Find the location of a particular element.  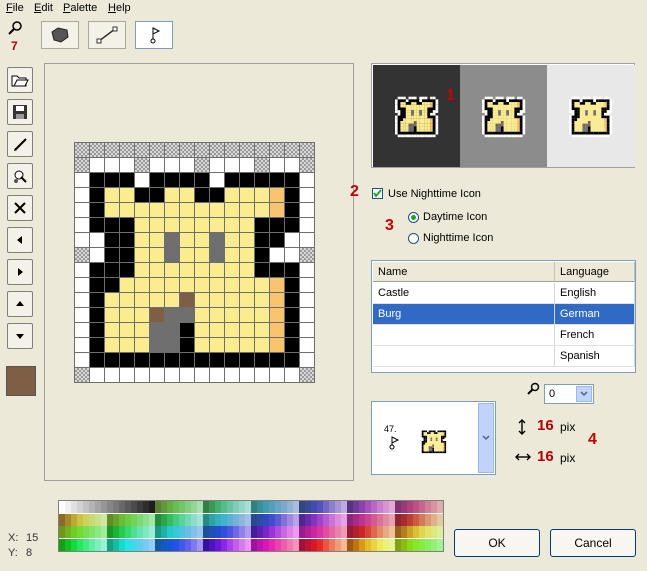

color-palette is located at coordinates (251, 526).